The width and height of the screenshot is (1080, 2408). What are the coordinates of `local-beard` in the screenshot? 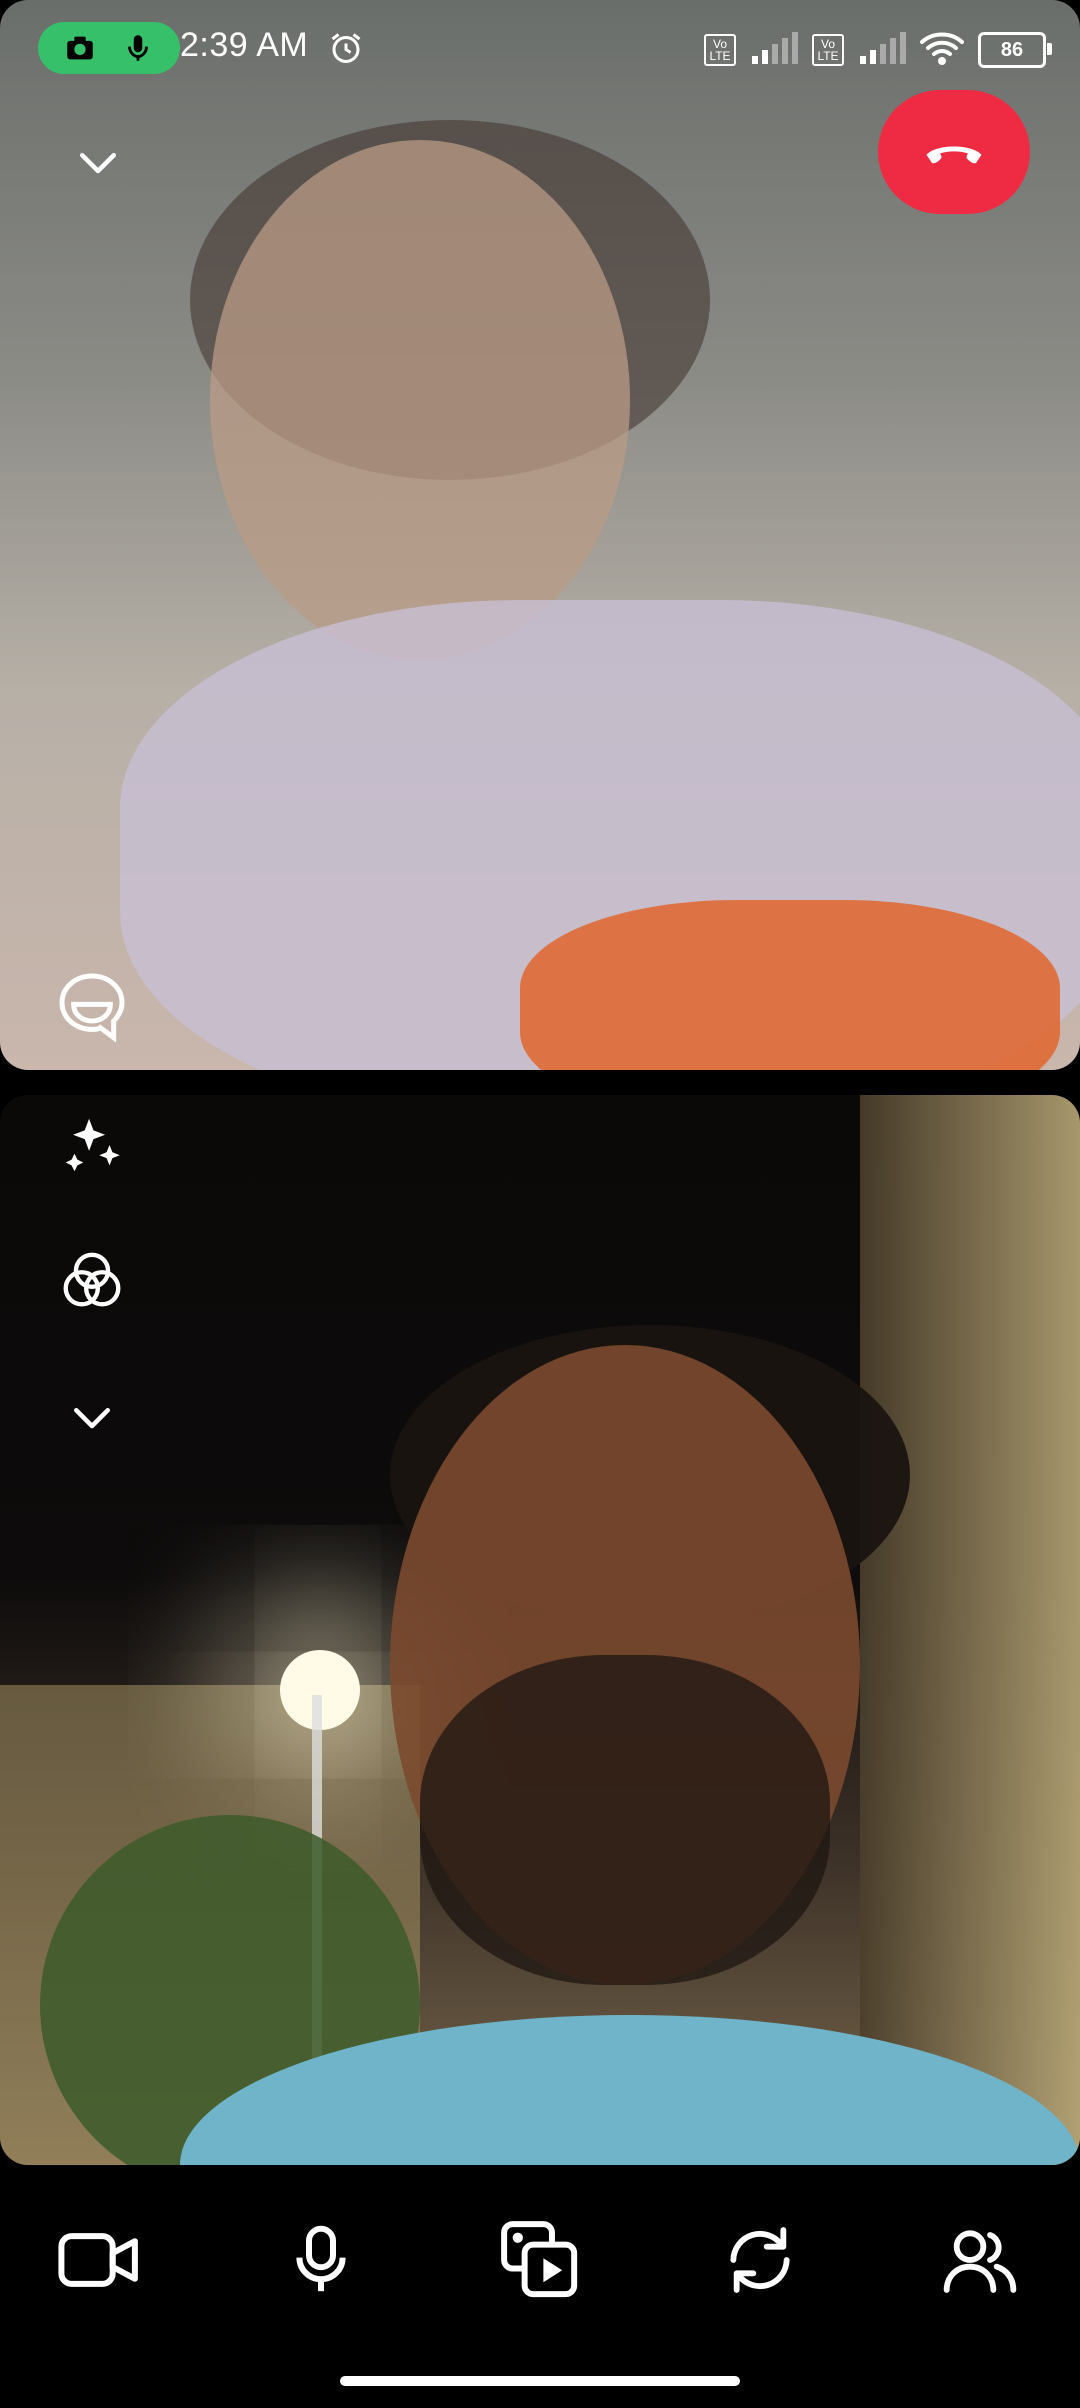 It's located at (625, 1820).